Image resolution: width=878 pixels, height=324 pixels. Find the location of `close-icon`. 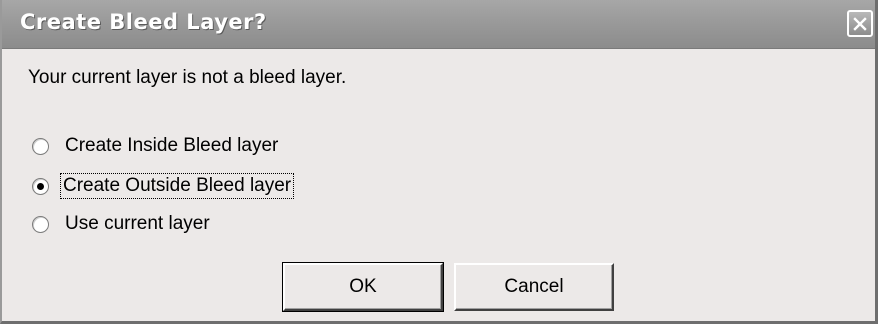

close-icon is located at coordinates (860, 23).